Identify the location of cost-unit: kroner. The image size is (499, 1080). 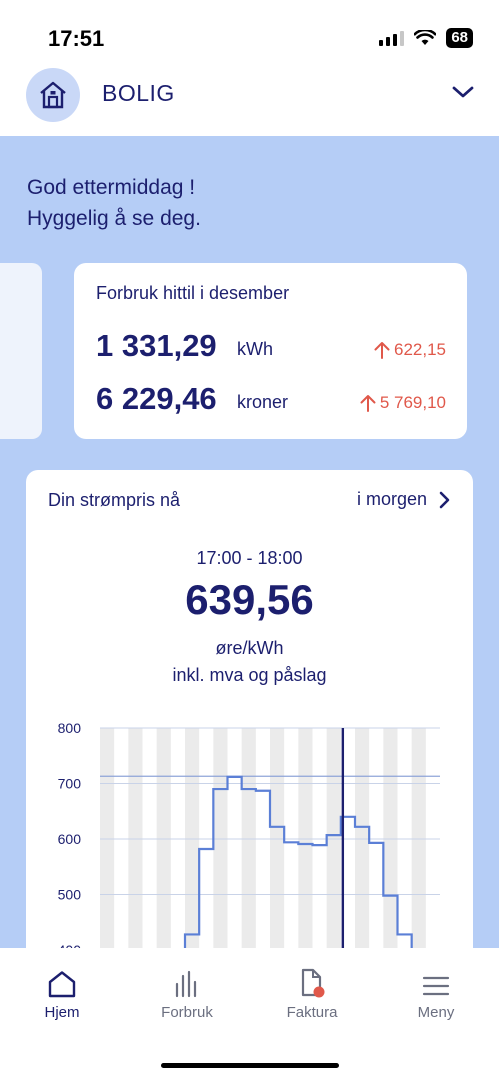
(263, 402).